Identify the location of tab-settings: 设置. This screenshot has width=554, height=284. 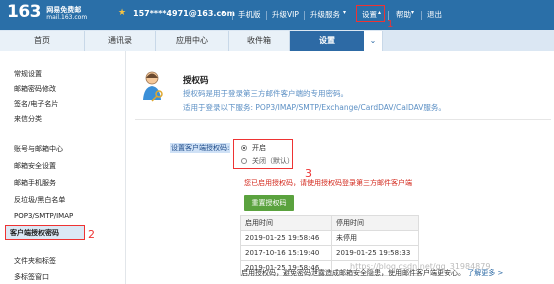
(327, 41).